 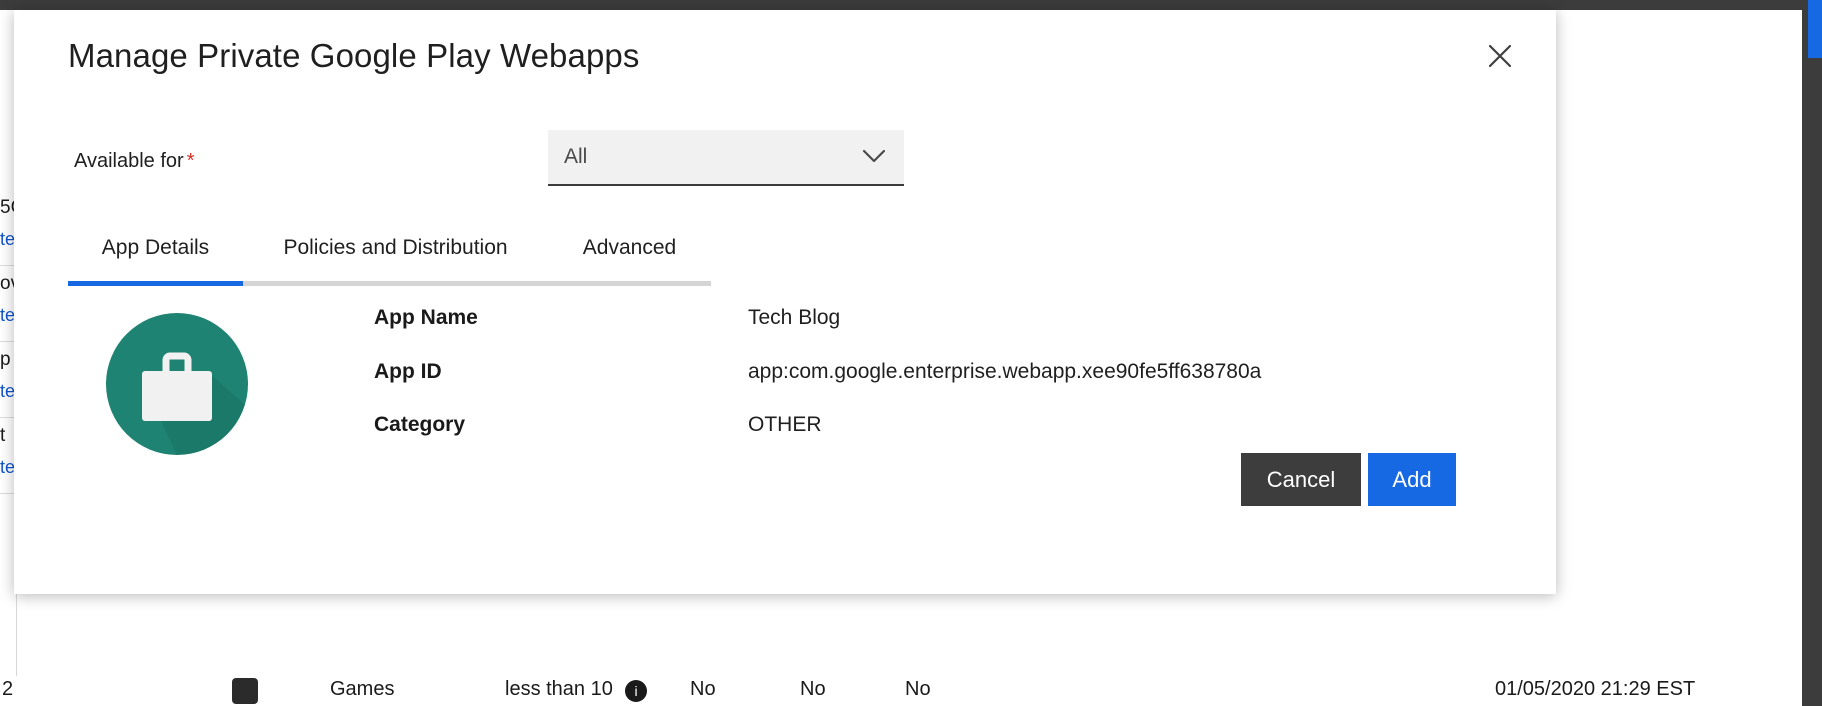 What do you see at coordinates (1812, 353) in the screenshot?
I see `window-right-chrome` at bounding box center [1812, 353].